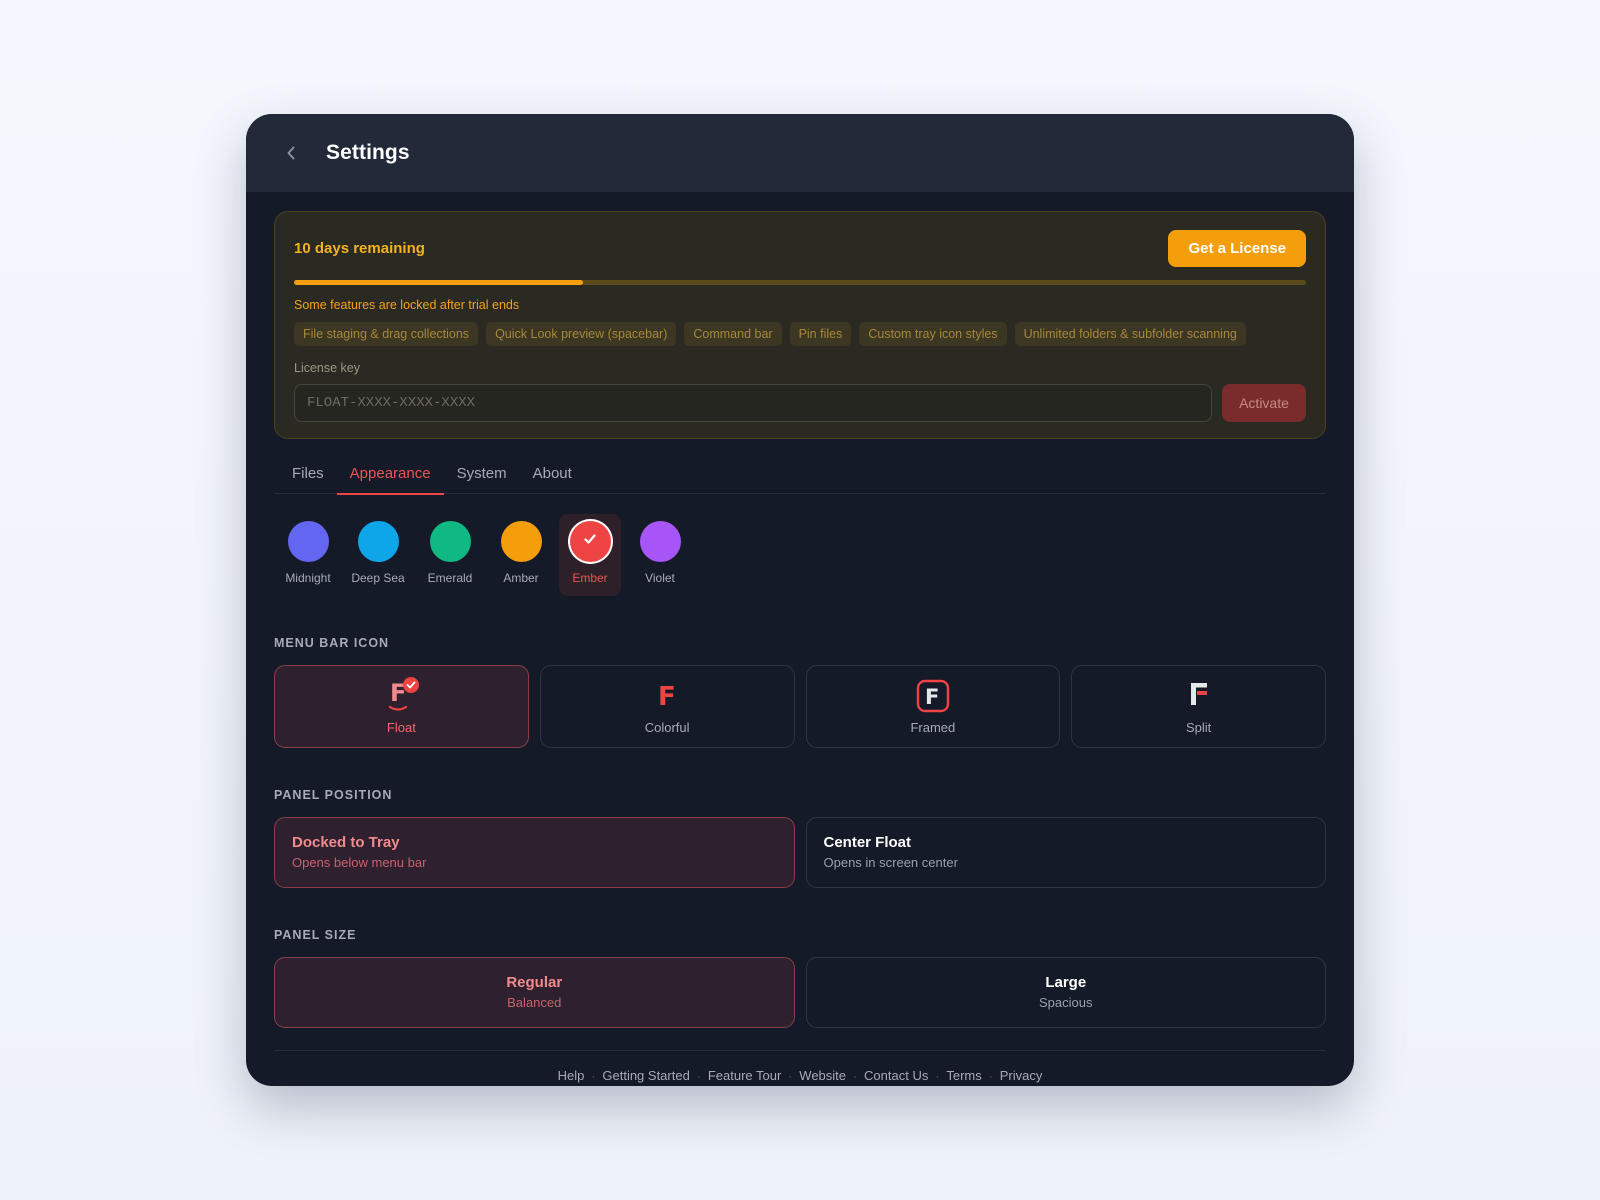  I want to click on trial-progress-bar, so click(800, 282).